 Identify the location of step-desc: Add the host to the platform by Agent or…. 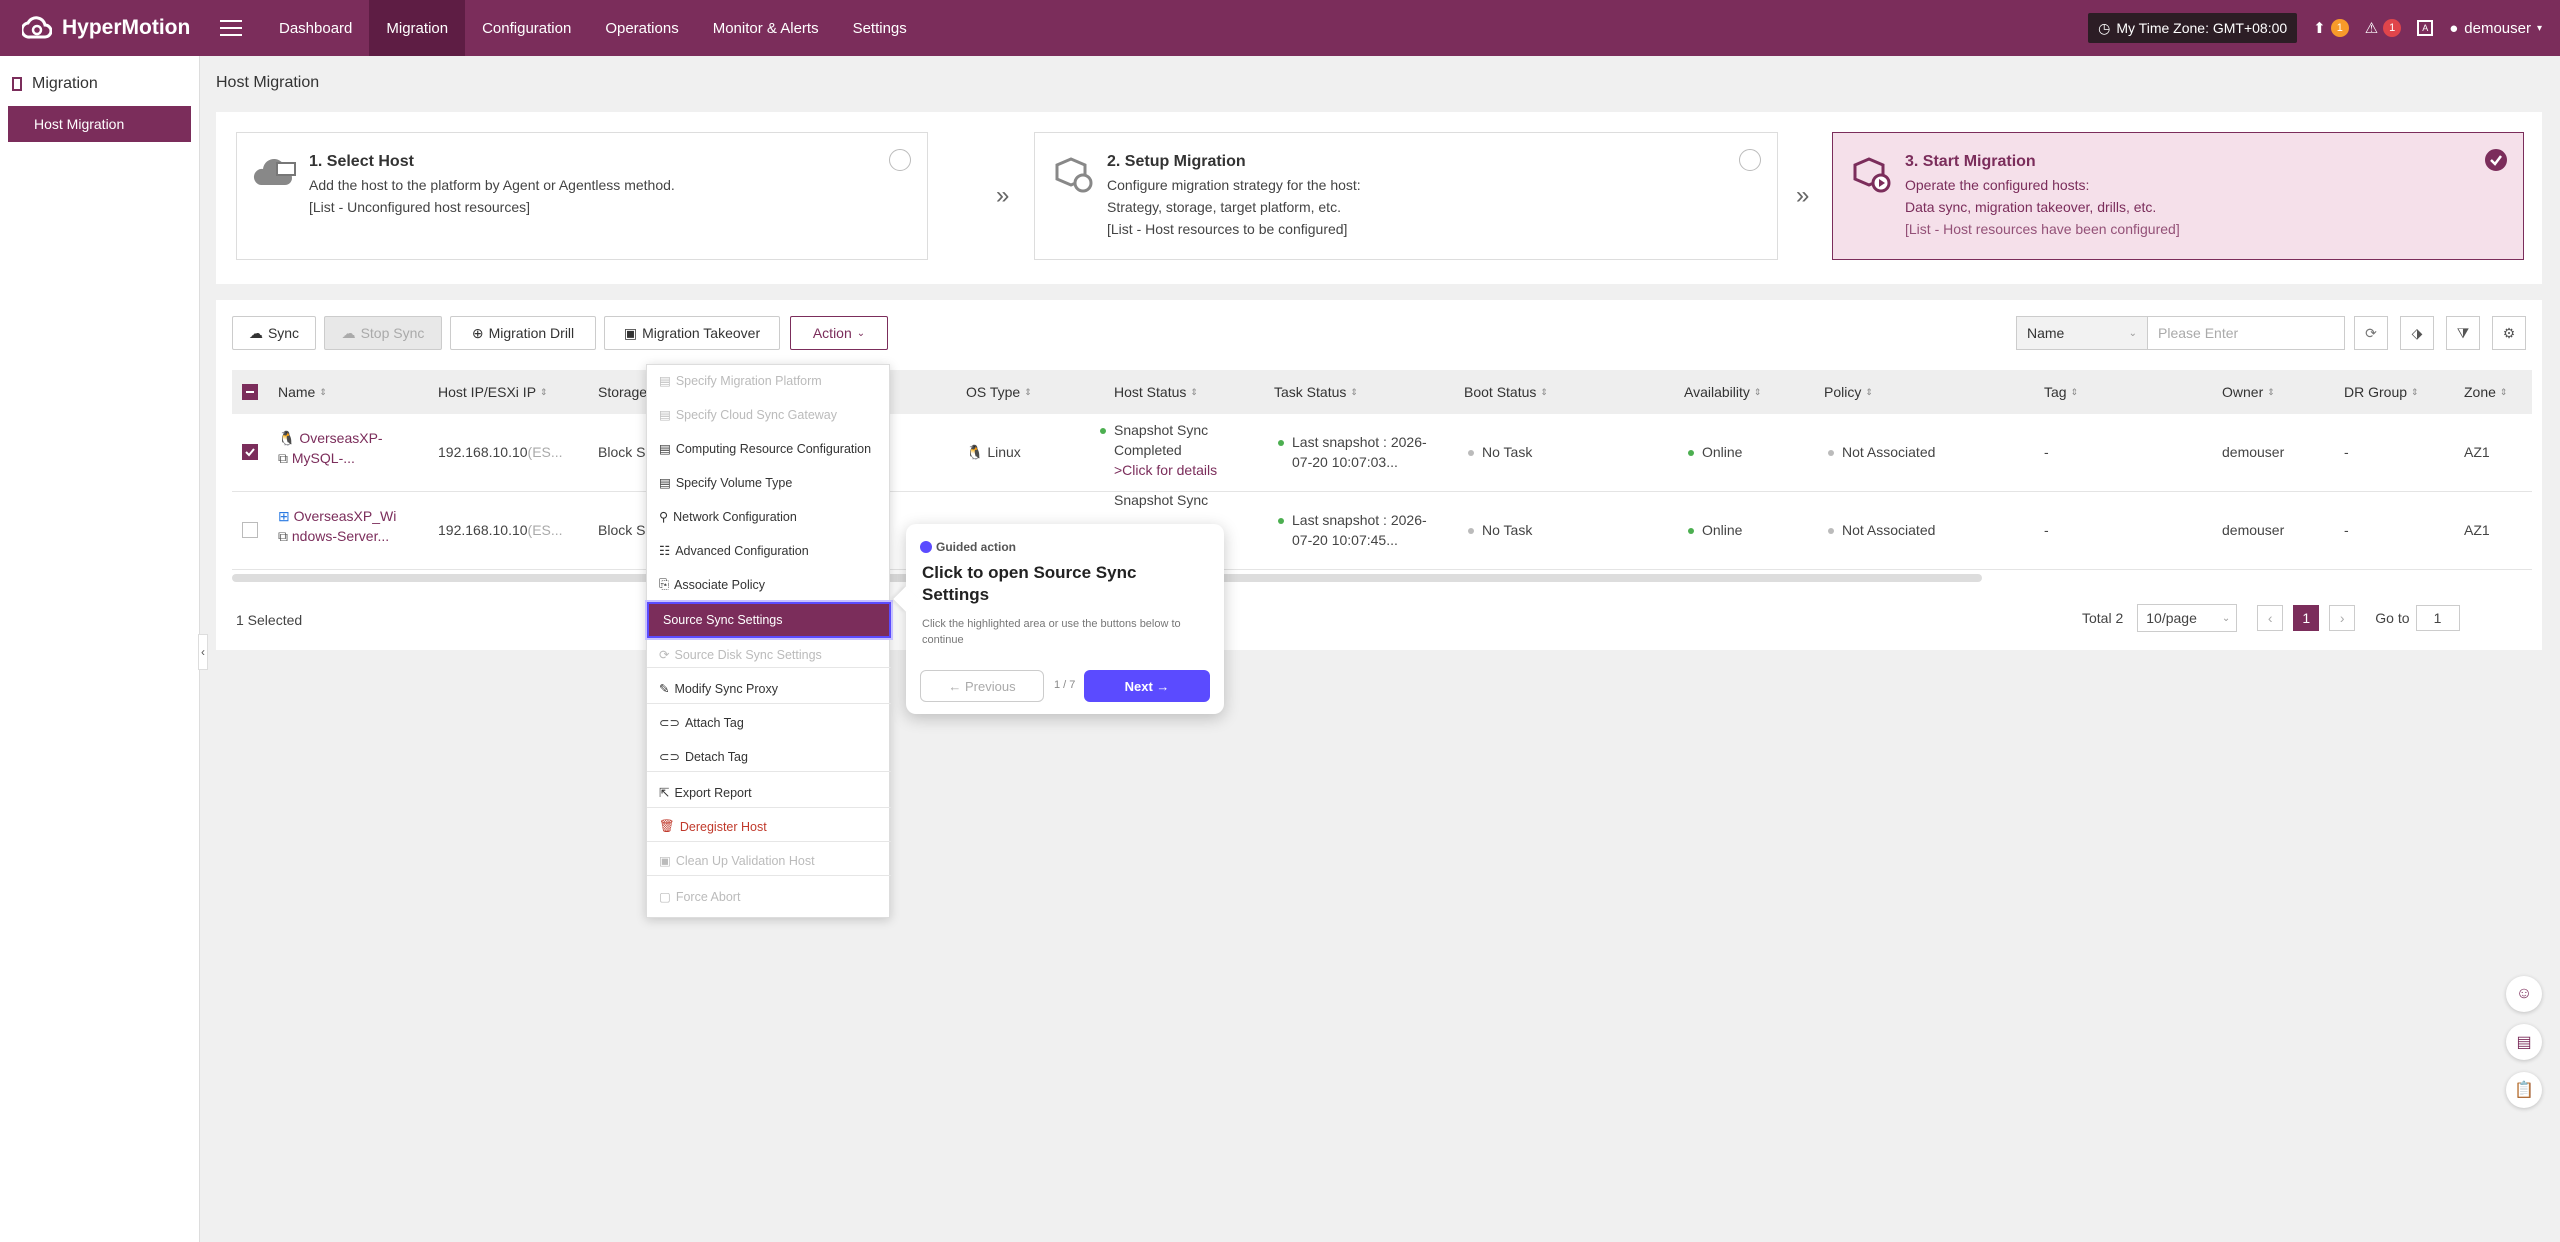
(492, 185).